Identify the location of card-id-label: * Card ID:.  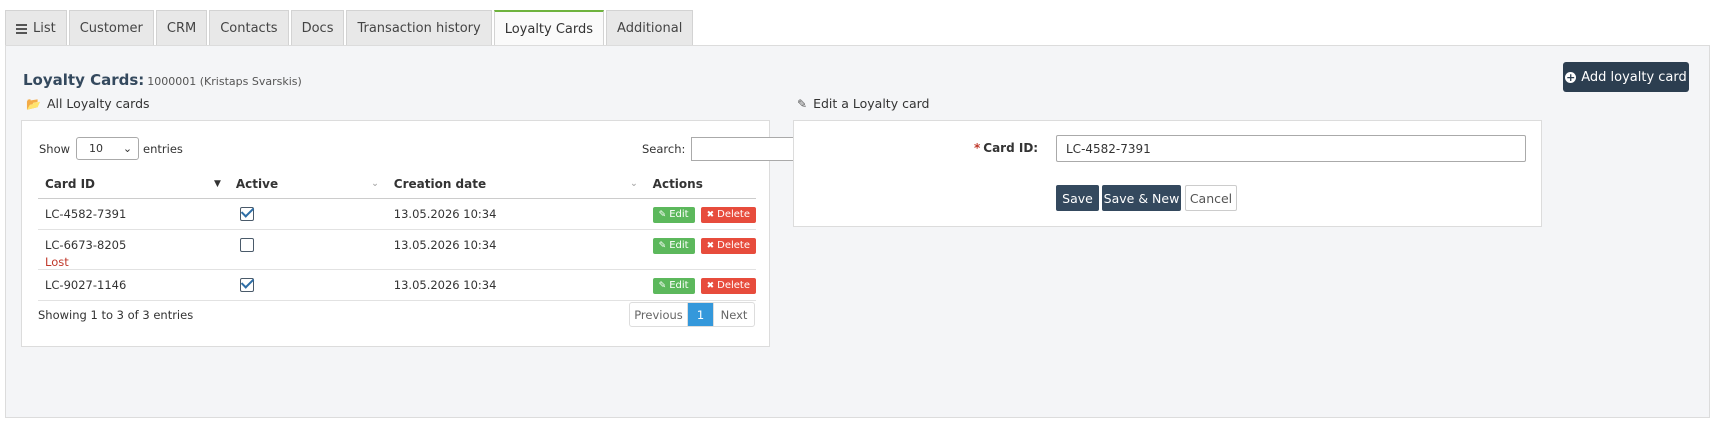
(1006, 148).